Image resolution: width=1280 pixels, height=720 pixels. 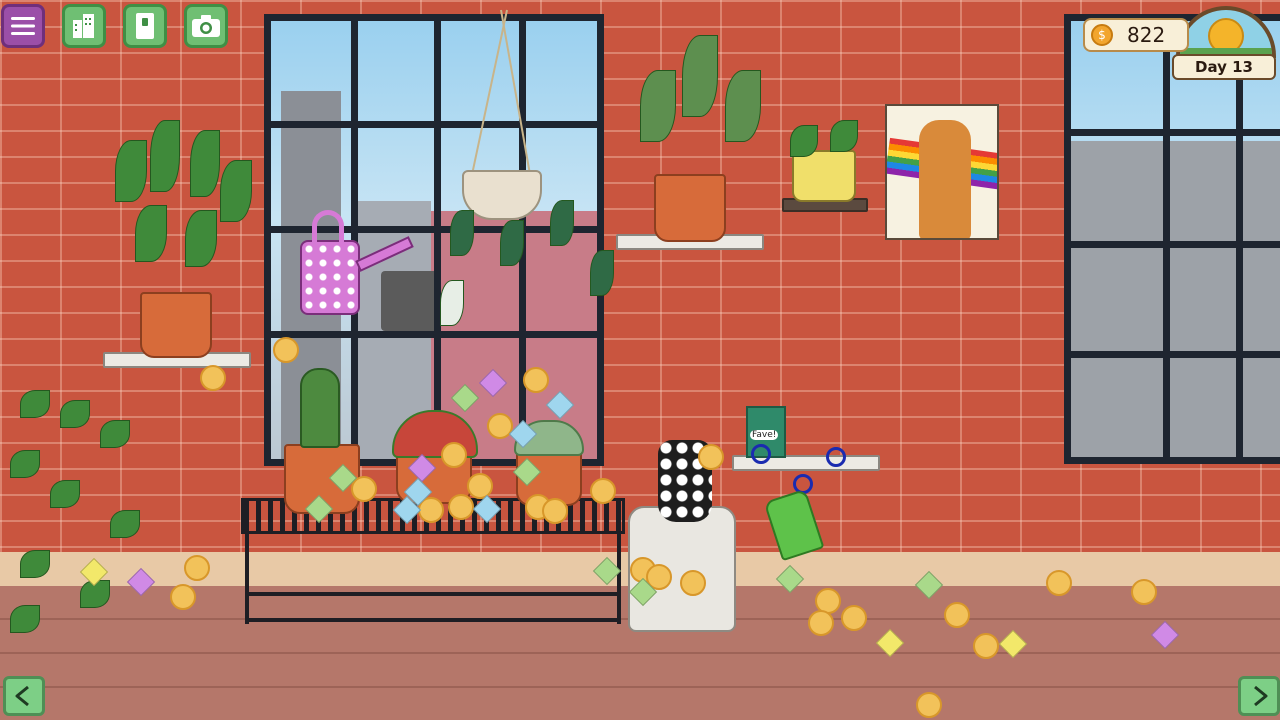 I want to click on buildings-button, so click(x=84, y=26).